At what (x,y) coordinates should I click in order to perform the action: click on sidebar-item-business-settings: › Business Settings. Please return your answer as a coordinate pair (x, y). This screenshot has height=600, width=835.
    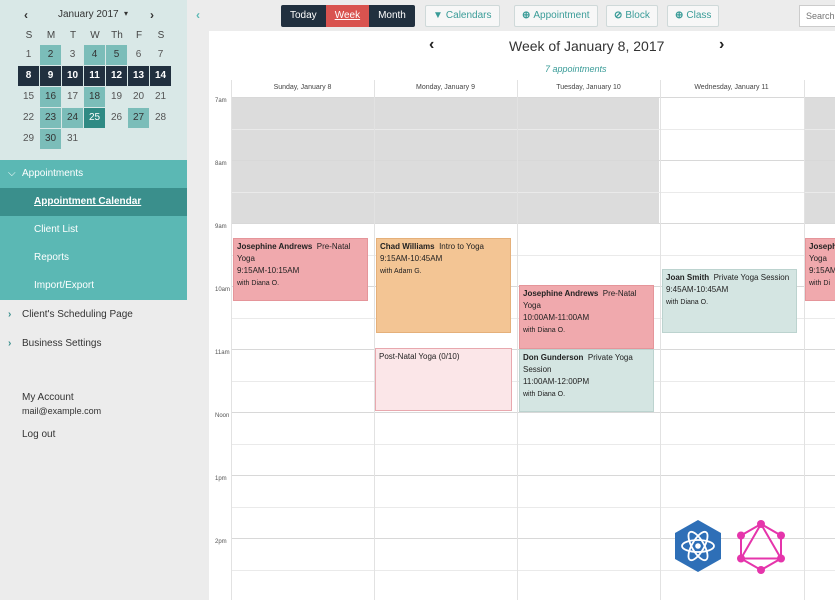
    Looking at the image, I should click on (93, 343).